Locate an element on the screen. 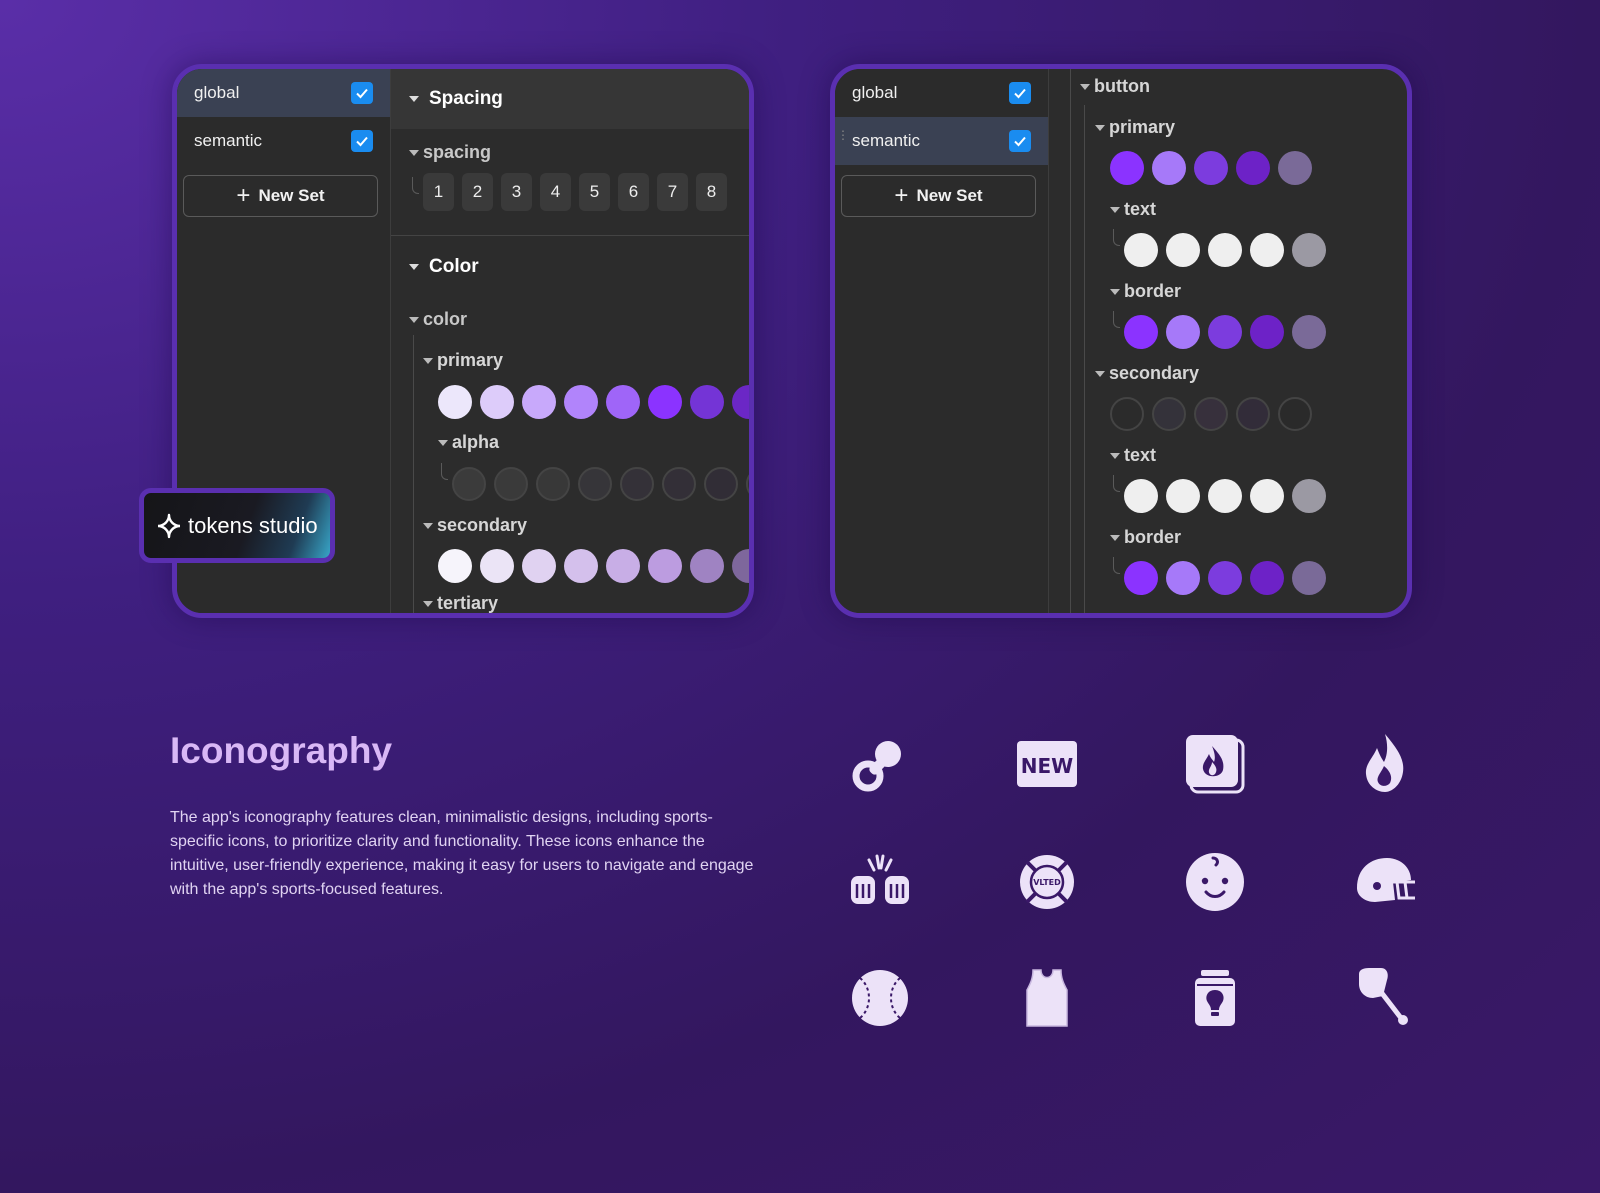 The width and height of the screenshot is (1600, 1193). new-set-label: New Set is located at coordinates (291, 195).